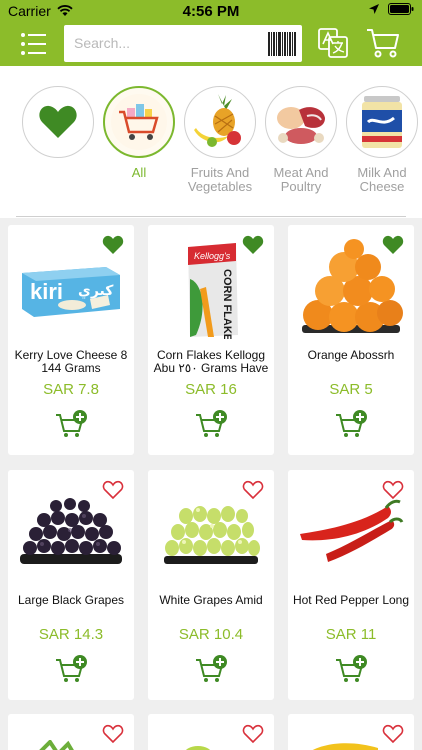 This screenshot has width=422, height=750. I want to click on meat-illustration-icon, so click(301, 125).